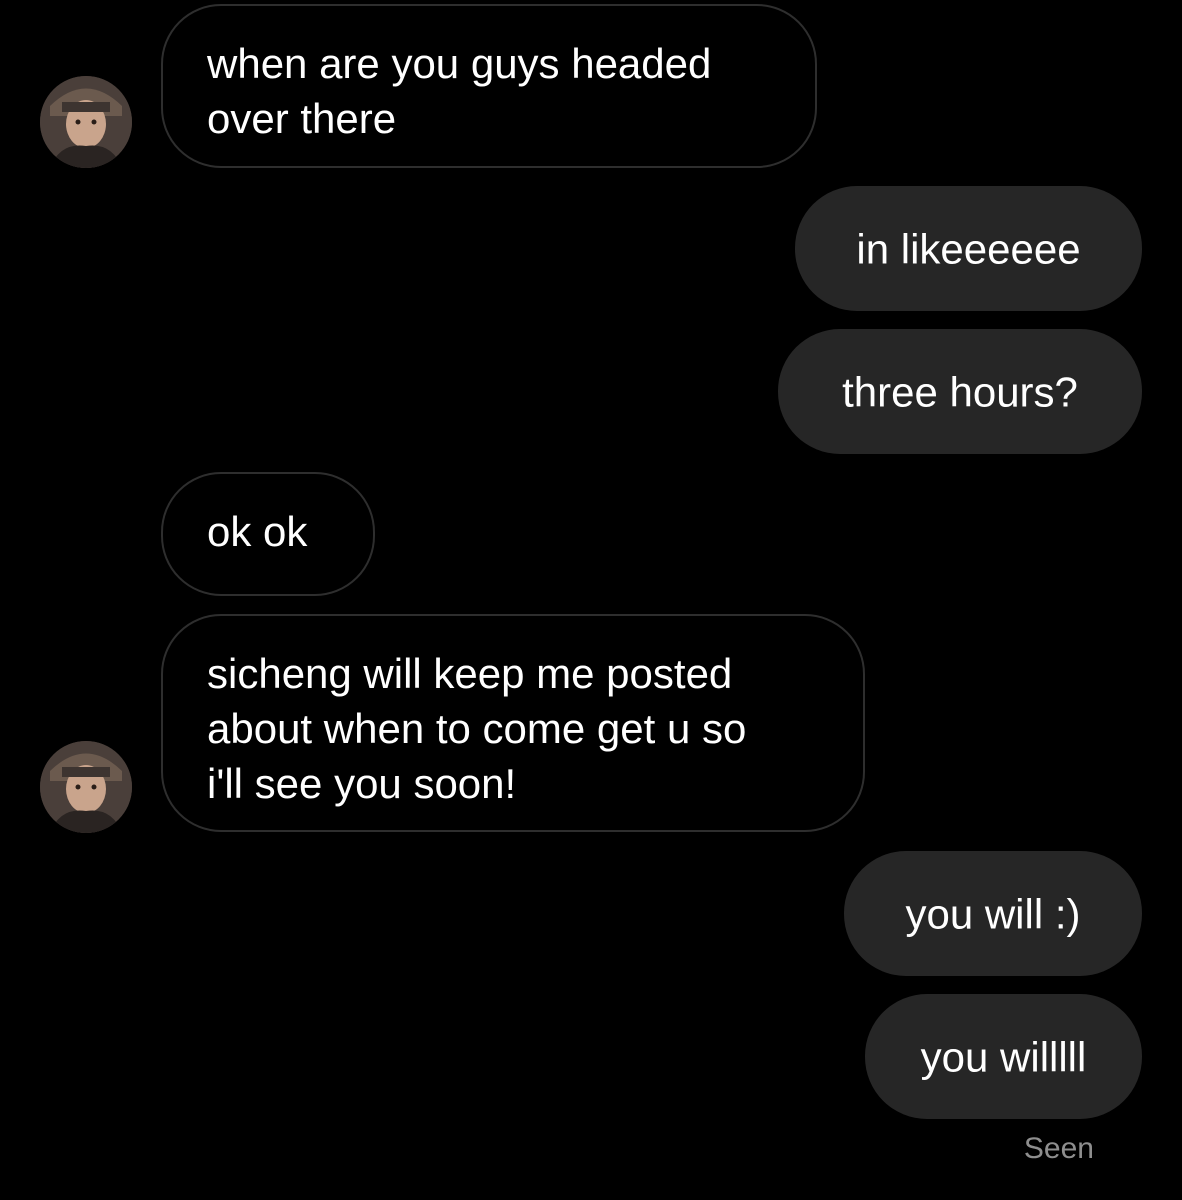 This screenshot has height=1200, width=1182. I want to click on incoming-message-bubble: when are you guys headed over there, so click(489, 86).